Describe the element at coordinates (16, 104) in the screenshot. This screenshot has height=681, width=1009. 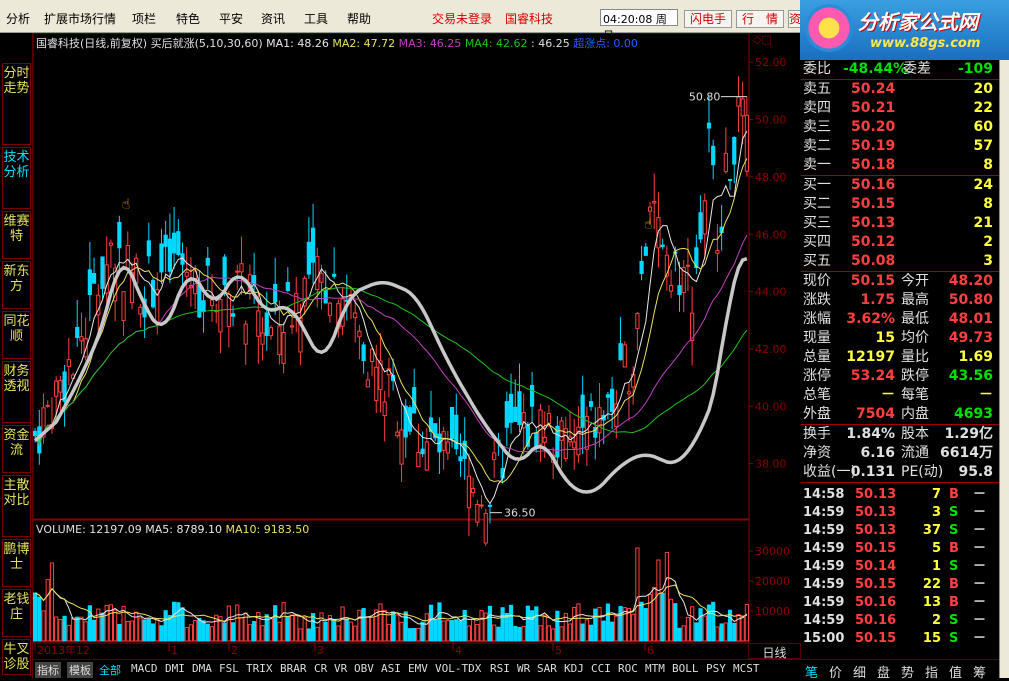
I see `tab-timeshare: 分时走势` at that location.